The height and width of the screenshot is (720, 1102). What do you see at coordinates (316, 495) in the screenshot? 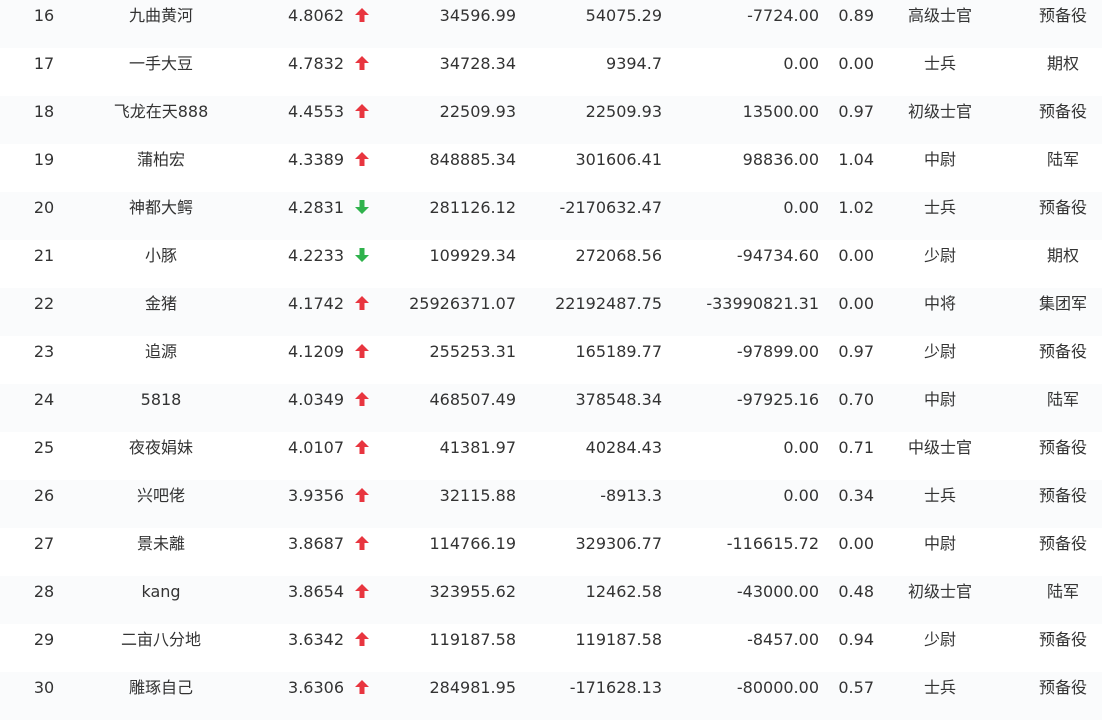
I see `score-cell: 3.9356` at bounding box center [316, 495].